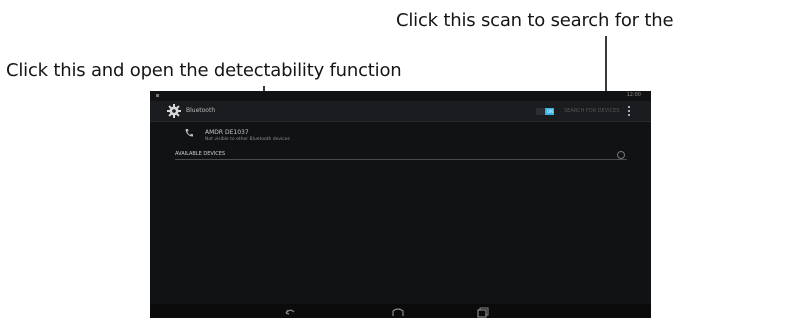 This screenshot has width=787, height=318. I want to click on notification-icon, so click(157, 95).